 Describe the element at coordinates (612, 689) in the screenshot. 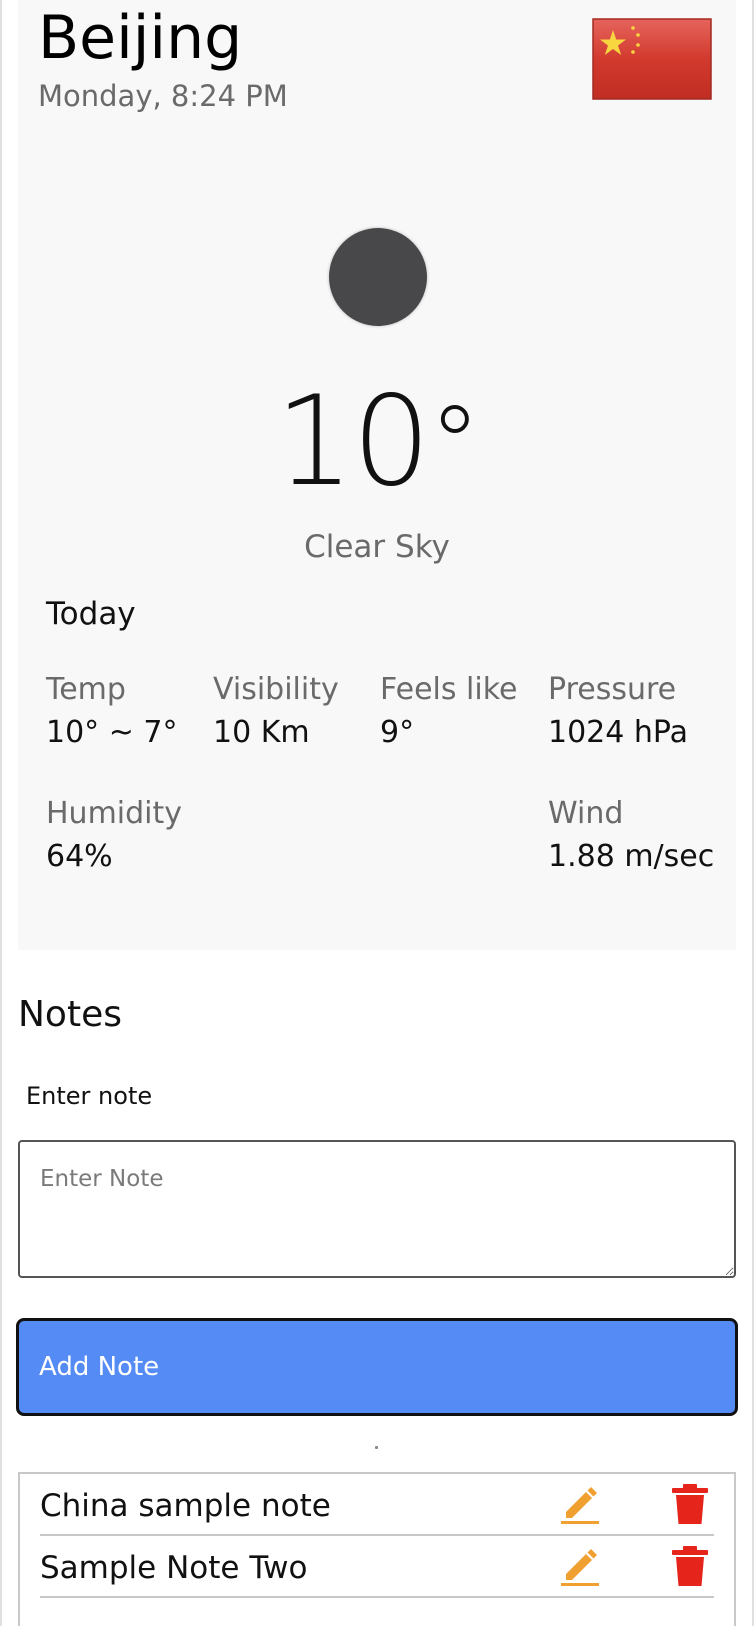

I see `stat-pressure-label: Pressure` at that location.